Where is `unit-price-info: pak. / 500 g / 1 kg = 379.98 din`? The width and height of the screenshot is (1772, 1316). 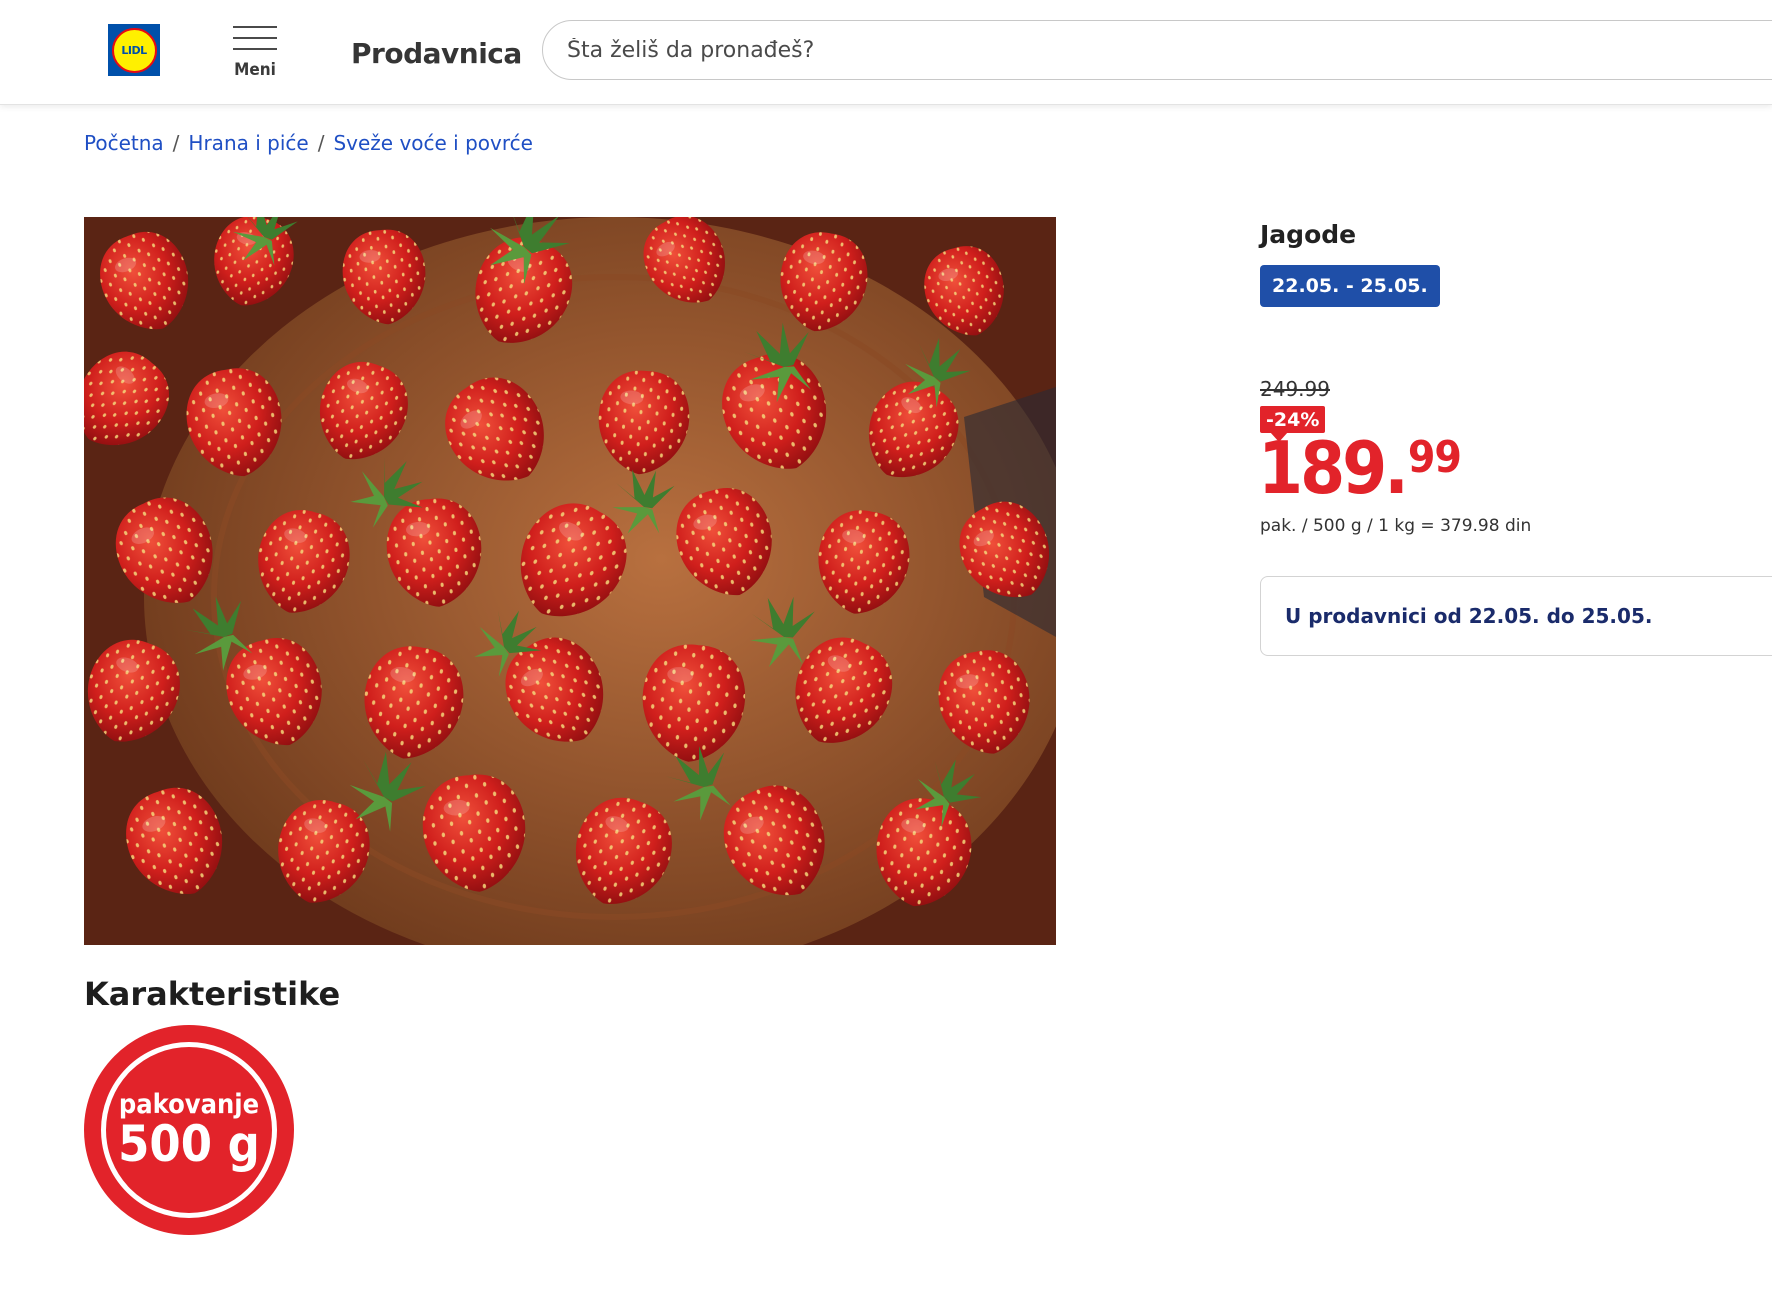 unit-price-info: pak. / 500 g / 1 kg = 379.98 din is located at coordinates (1396, 526).